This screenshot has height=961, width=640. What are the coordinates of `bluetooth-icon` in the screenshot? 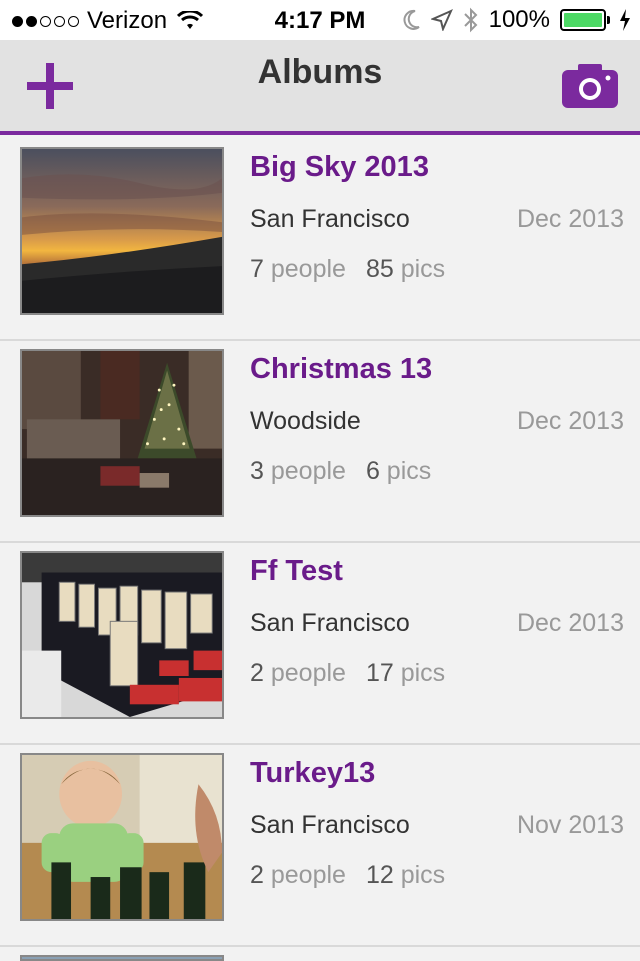 It's located at (470, 20).